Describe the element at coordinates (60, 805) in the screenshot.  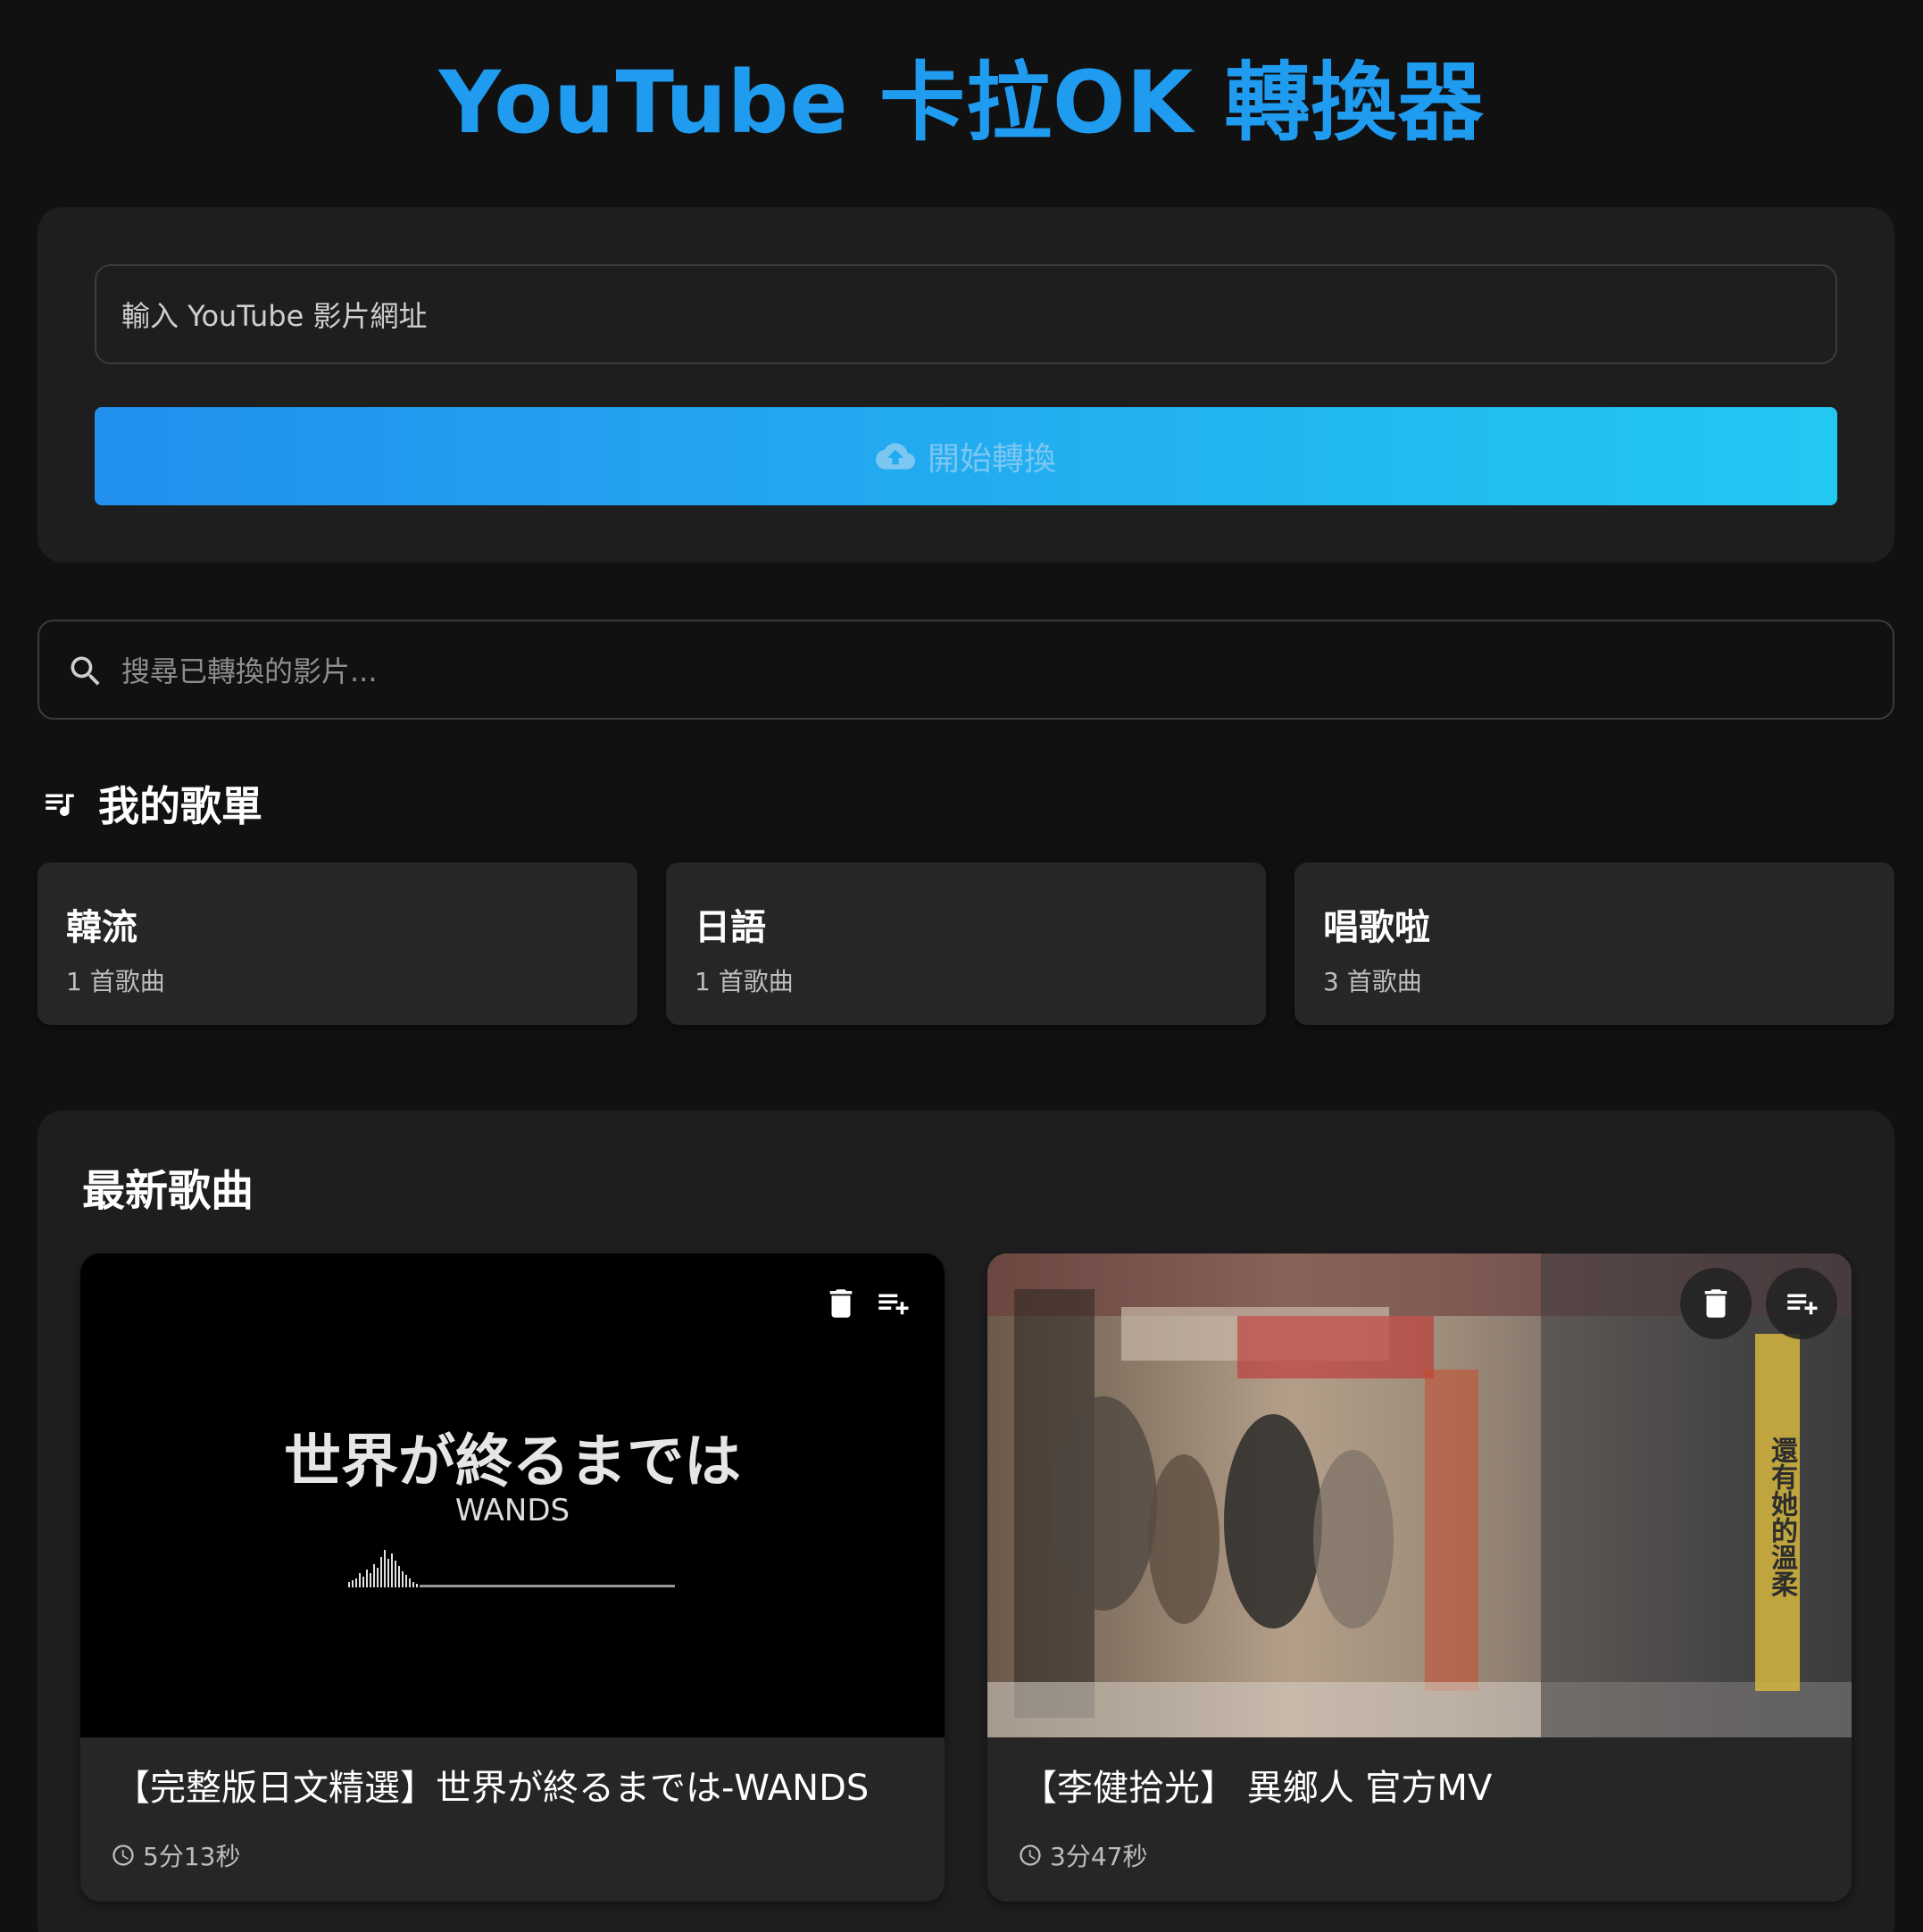
I see `playlist-music-icon` at that location.